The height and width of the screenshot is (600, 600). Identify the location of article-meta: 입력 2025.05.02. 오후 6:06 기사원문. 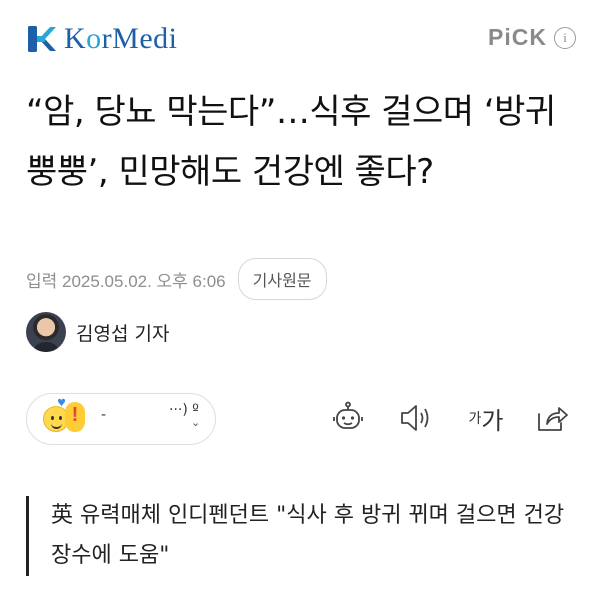
(176, 279).